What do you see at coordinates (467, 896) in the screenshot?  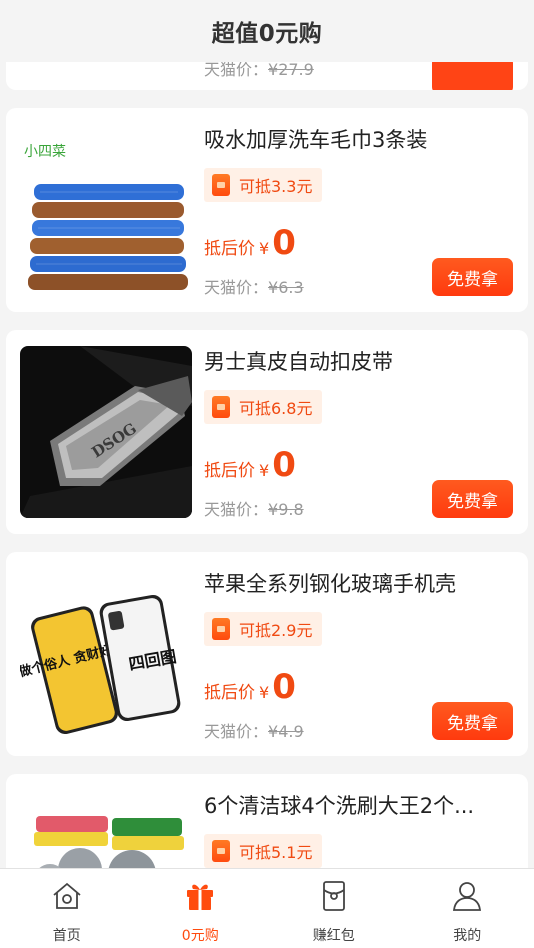 I see `user-icon` at bounding box center [467, 896].